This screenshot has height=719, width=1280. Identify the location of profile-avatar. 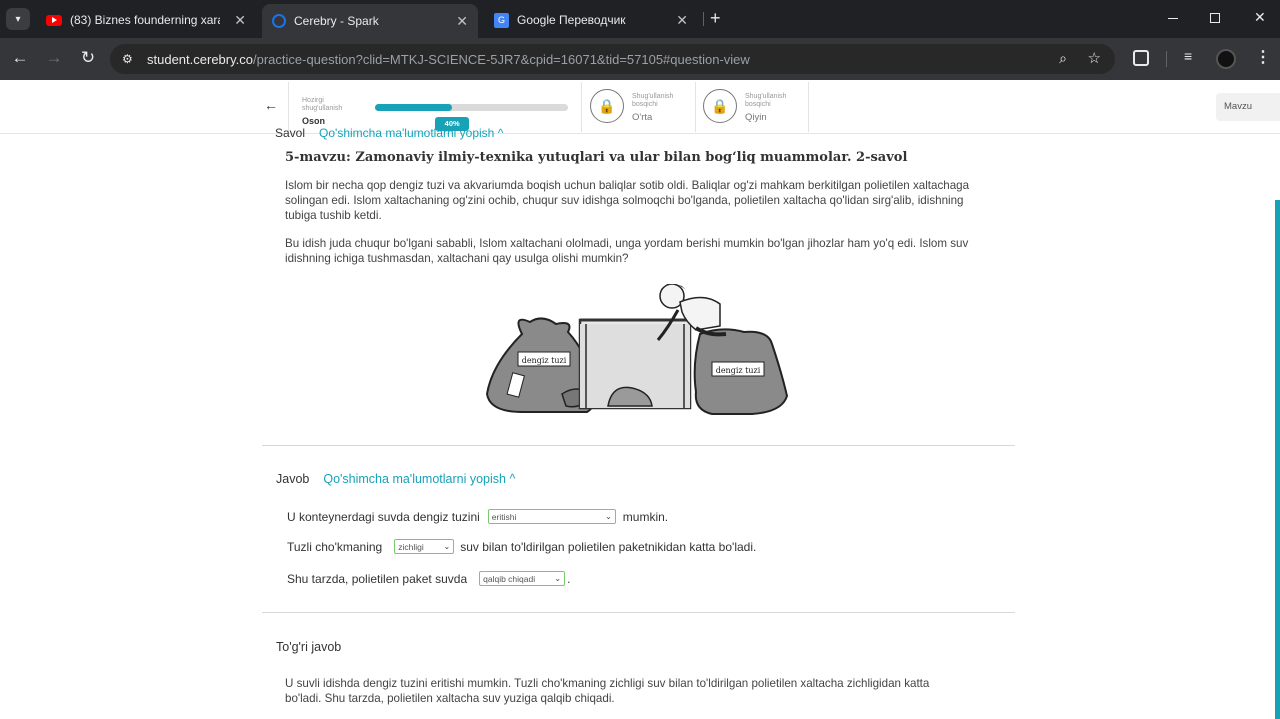
(1226, 59).